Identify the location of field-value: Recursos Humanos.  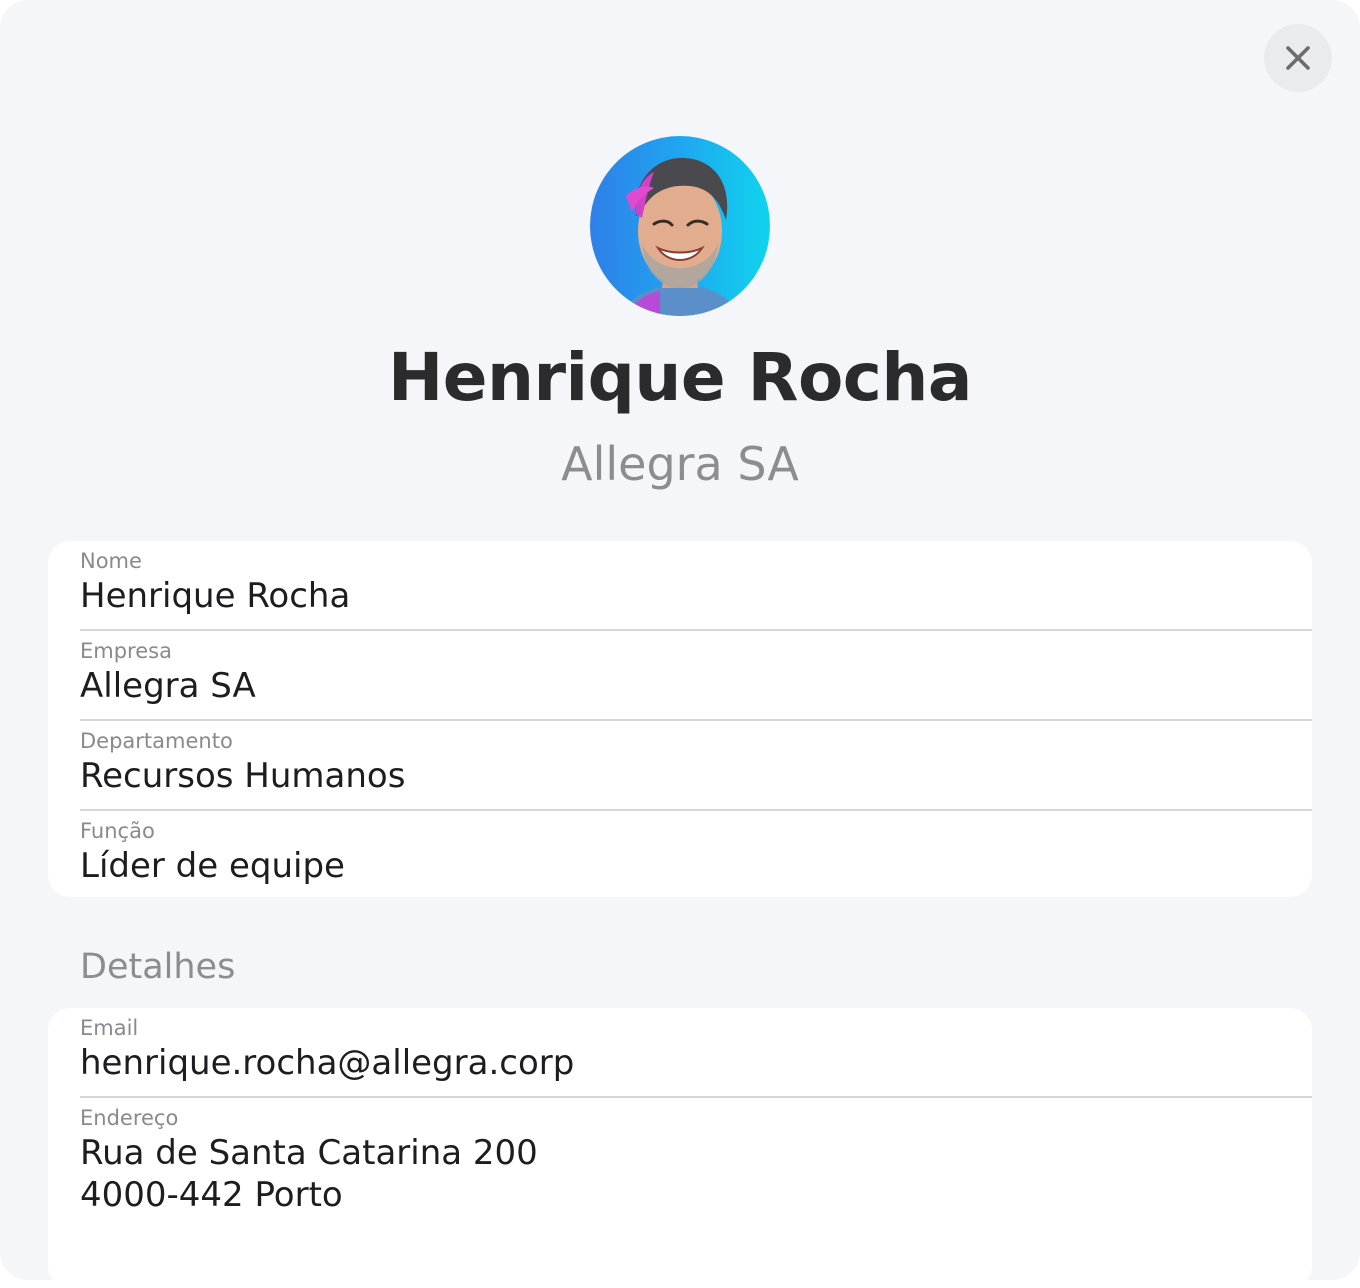
(242, 776).